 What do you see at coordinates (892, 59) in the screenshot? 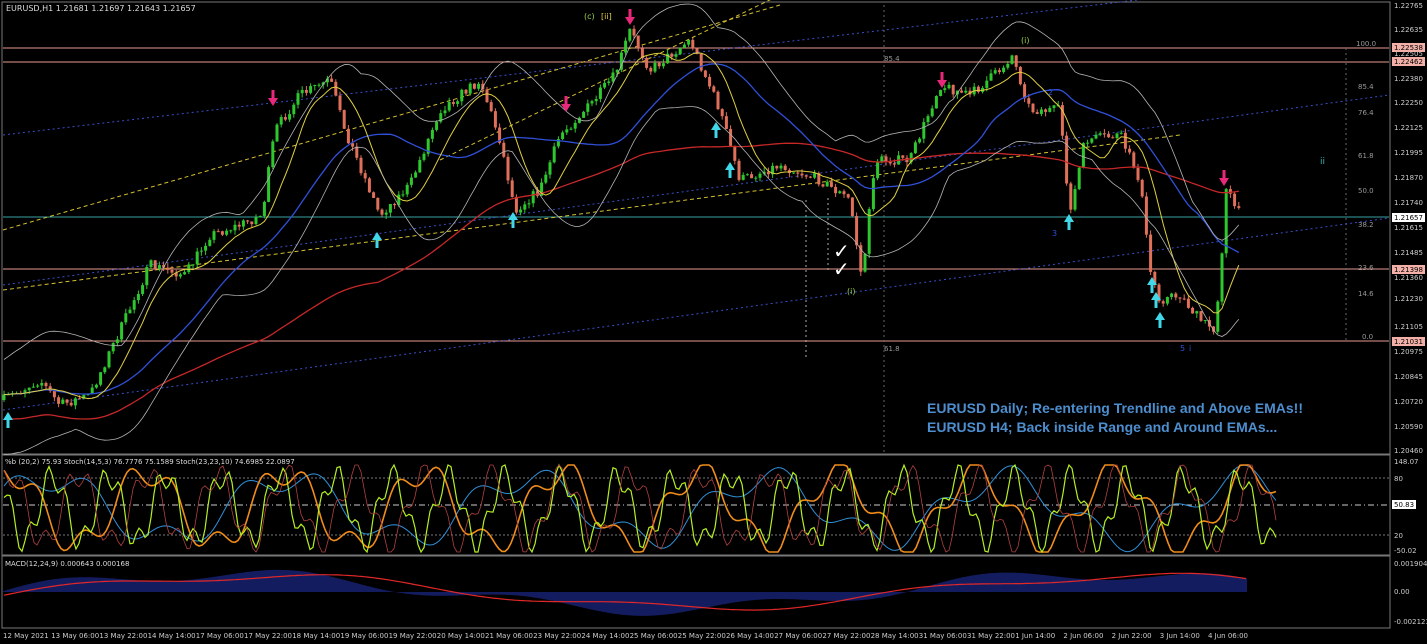
I see `fib-mid-label: 85.4` at bounding box center [892, 59].